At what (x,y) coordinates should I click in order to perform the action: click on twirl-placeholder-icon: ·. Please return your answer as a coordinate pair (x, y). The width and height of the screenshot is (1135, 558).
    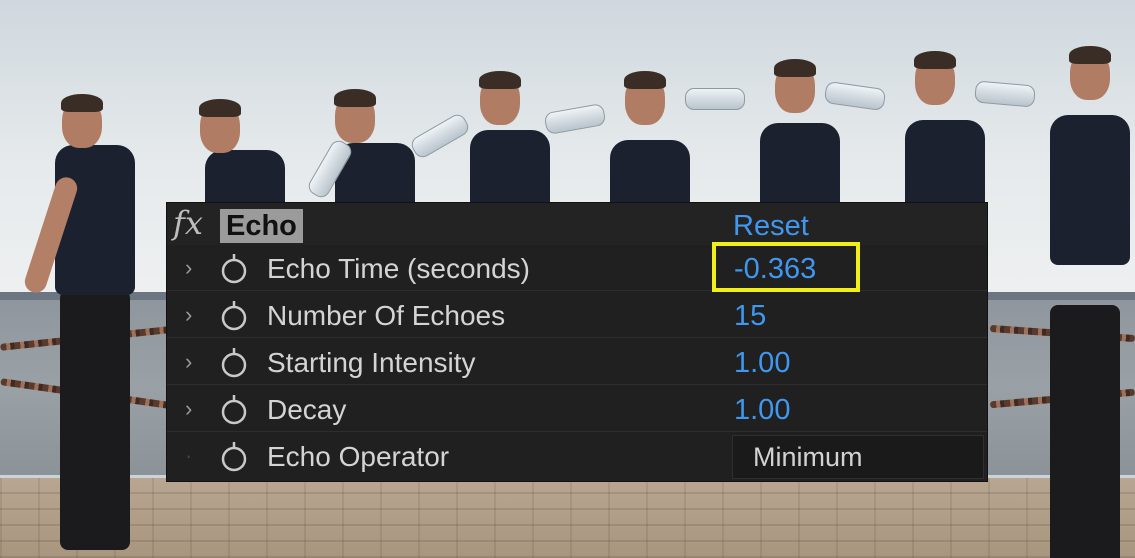
    Looking at the image, I should click on (189, 455).